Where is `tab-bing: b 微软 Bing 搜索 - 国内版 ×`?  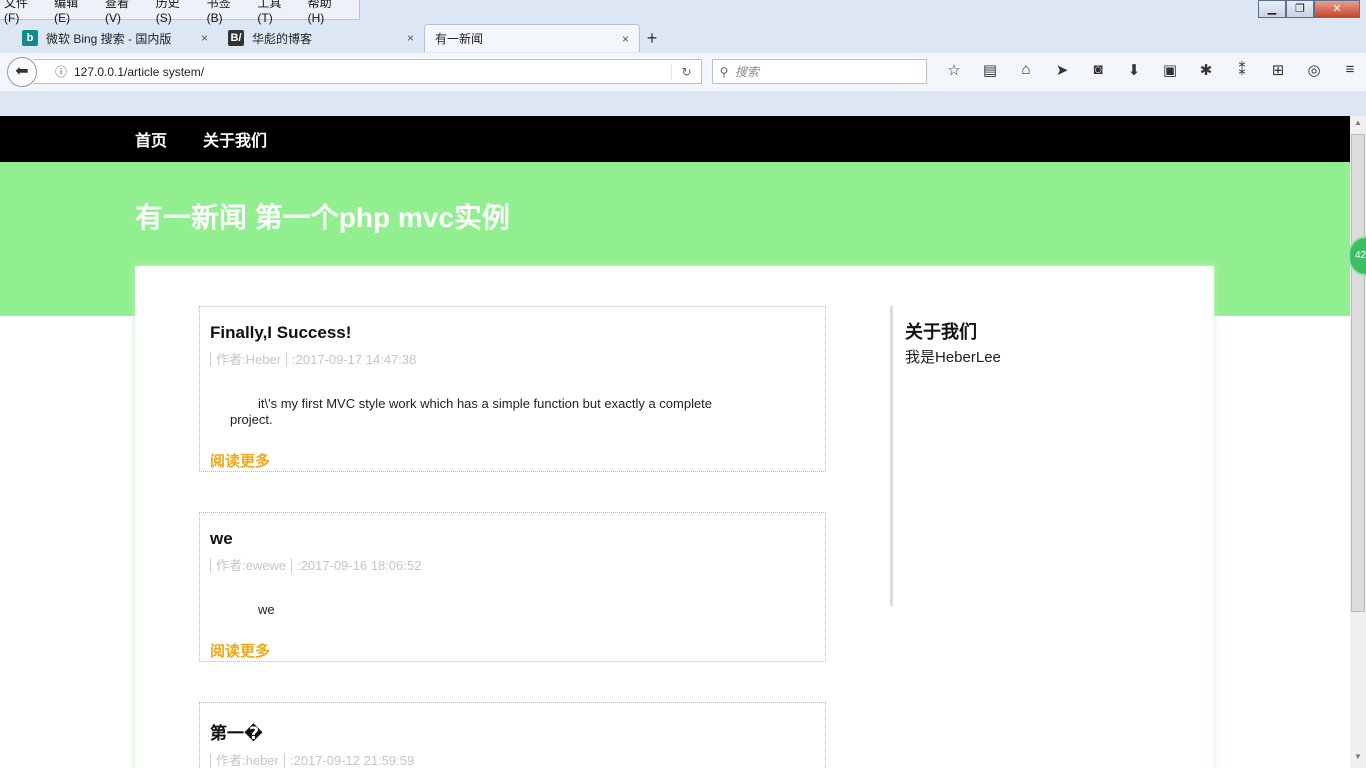 tab-bing: b 微软 Bing 搜索 - 国内版 × is located at coordinates (115, 38).